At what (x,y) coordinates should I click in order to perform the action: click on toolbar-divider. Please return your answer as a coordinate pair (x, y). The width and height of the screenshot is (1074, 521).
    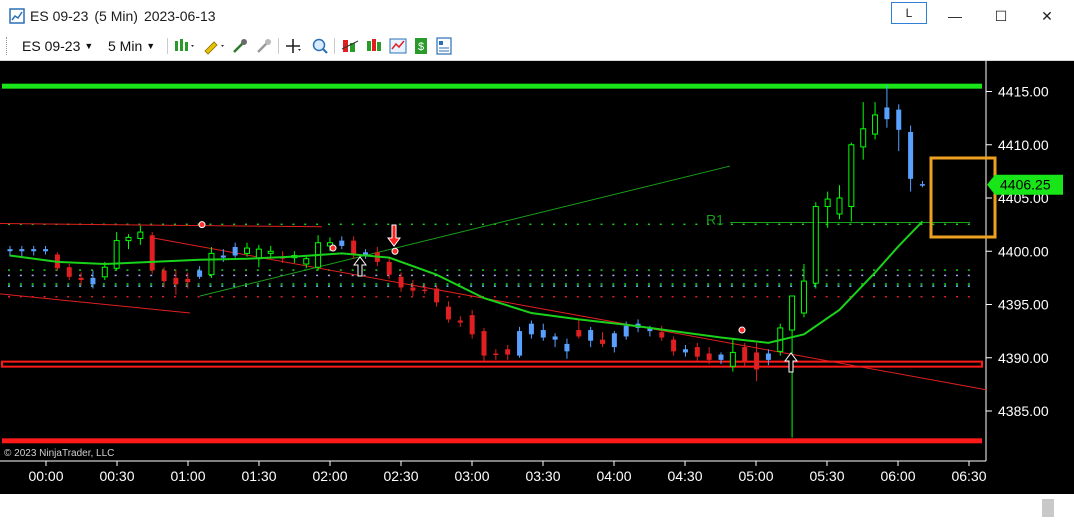
    Looking at the image, I should click on (278, 46).